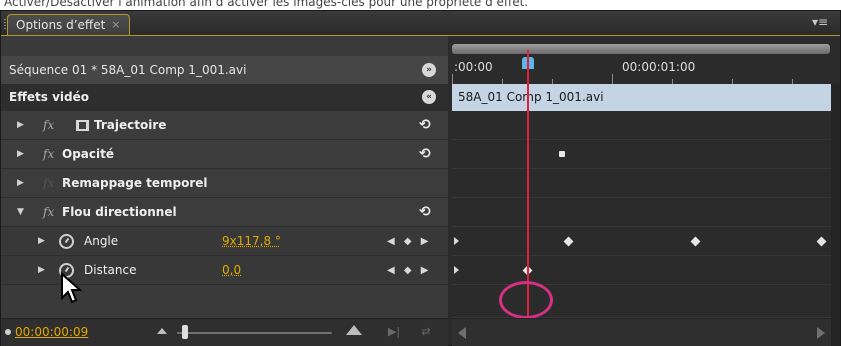 The width and height of the screenshot is (841, 346). I want to click on clip-bar: 58A_01 Comp 1_001.avi, so click(641, 97).